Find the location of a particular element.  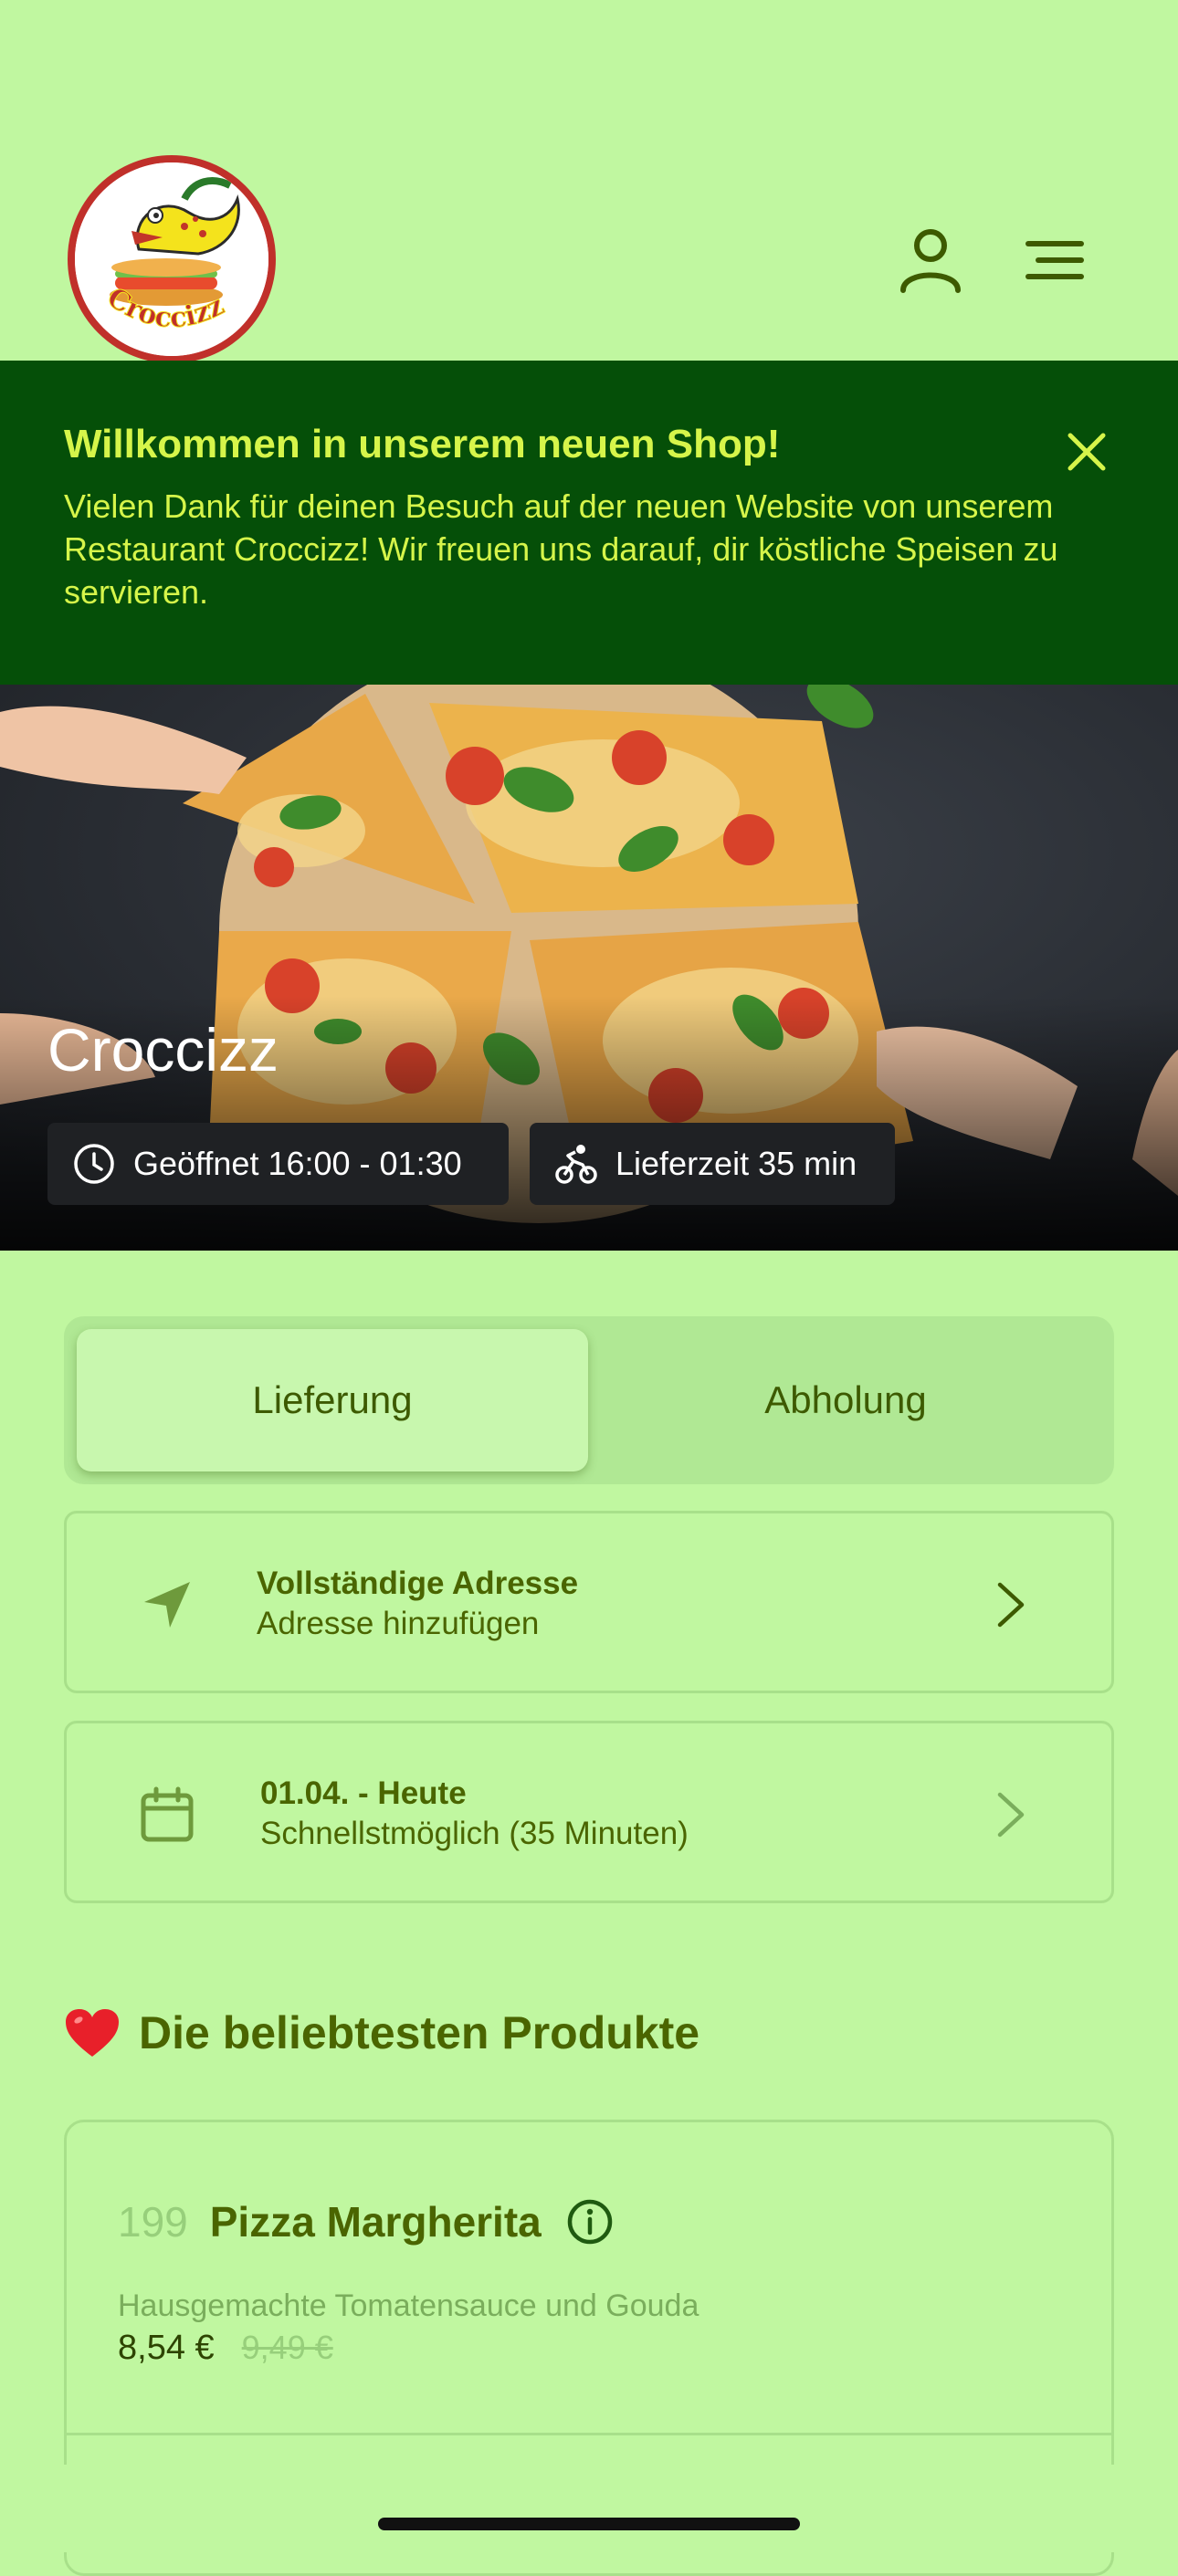

divider is located at coordinates (589, 2434).